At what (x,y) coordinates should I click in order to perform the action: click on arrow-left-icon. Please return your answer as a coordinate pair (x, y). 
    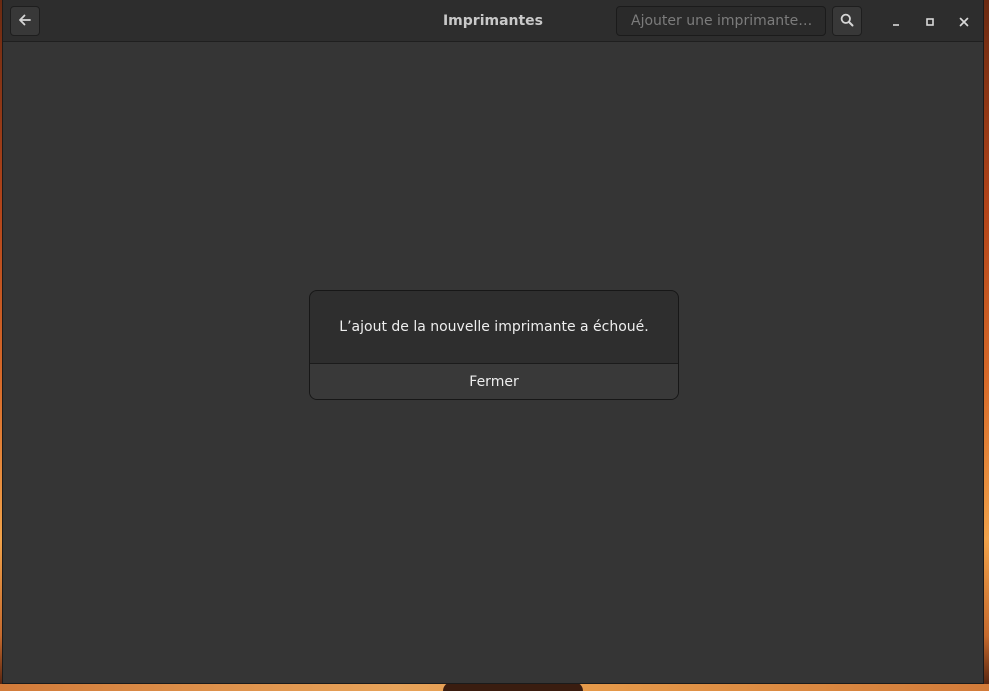
    Looking at the image, I should click on (25, 21).